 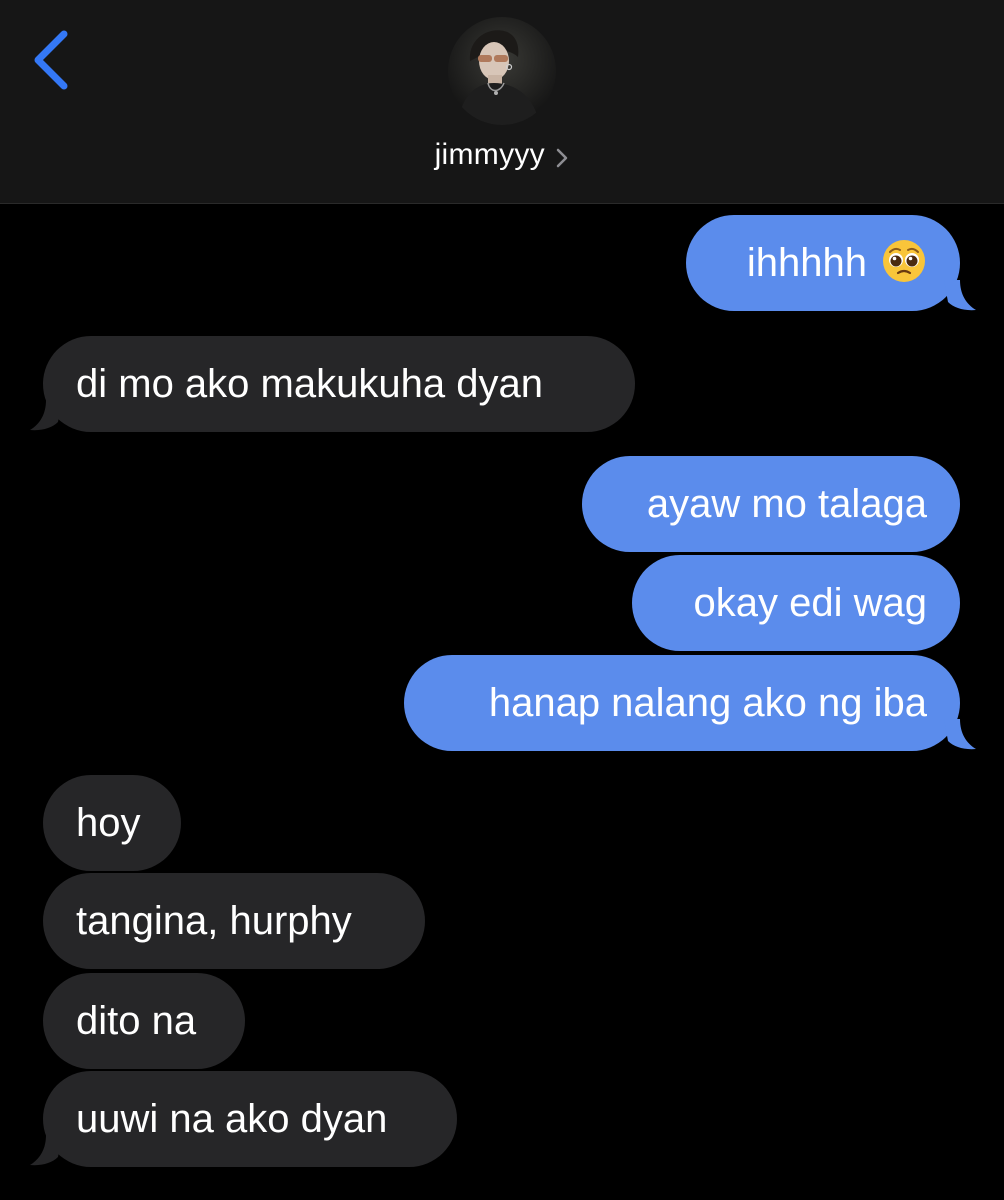 What do you see at coordinates (489, 154) in the screenshot?
I see `contact-name: jimmyyy` at bounding box center [489, 154].